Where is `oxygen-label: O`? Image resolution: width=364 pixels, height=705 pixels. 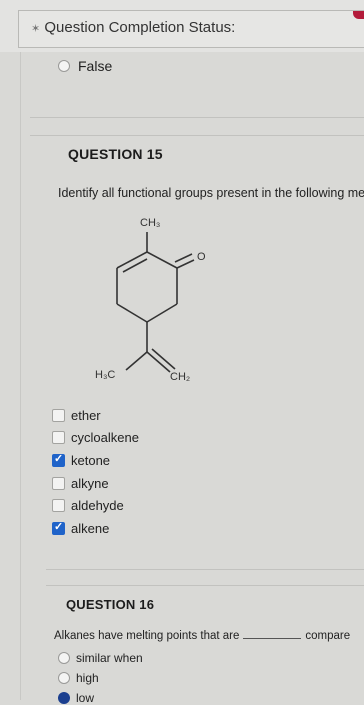
oxygen-label: O is located at coordinates (201, 257).